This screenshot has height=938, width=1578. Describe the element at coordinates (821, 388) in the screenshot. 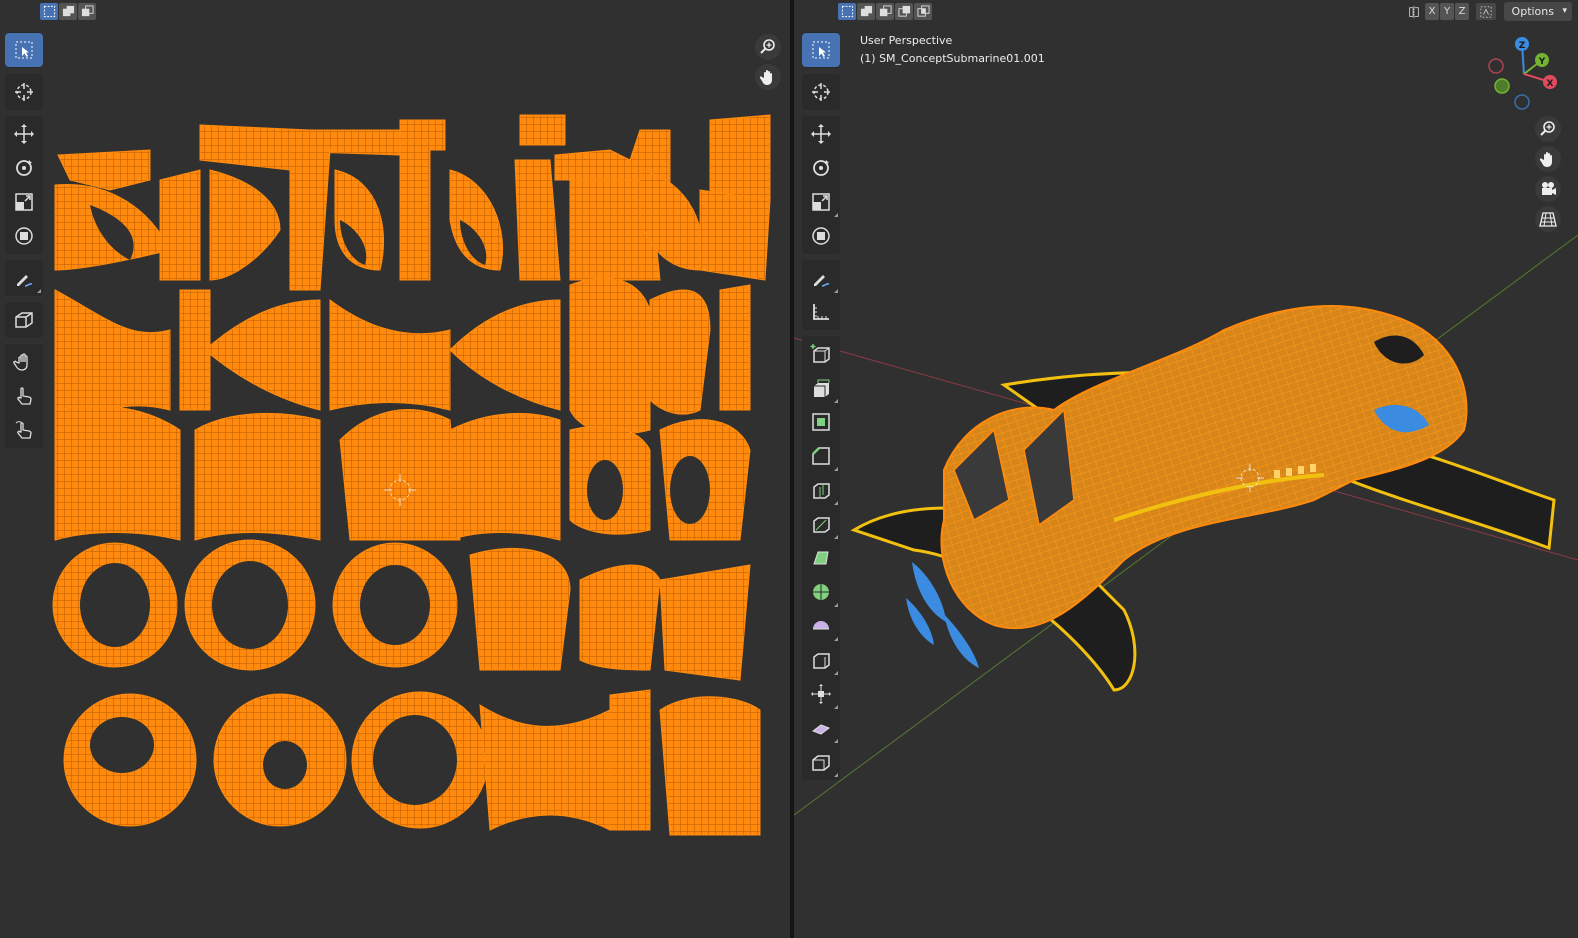

I see `extrude-region-icon` at that location.